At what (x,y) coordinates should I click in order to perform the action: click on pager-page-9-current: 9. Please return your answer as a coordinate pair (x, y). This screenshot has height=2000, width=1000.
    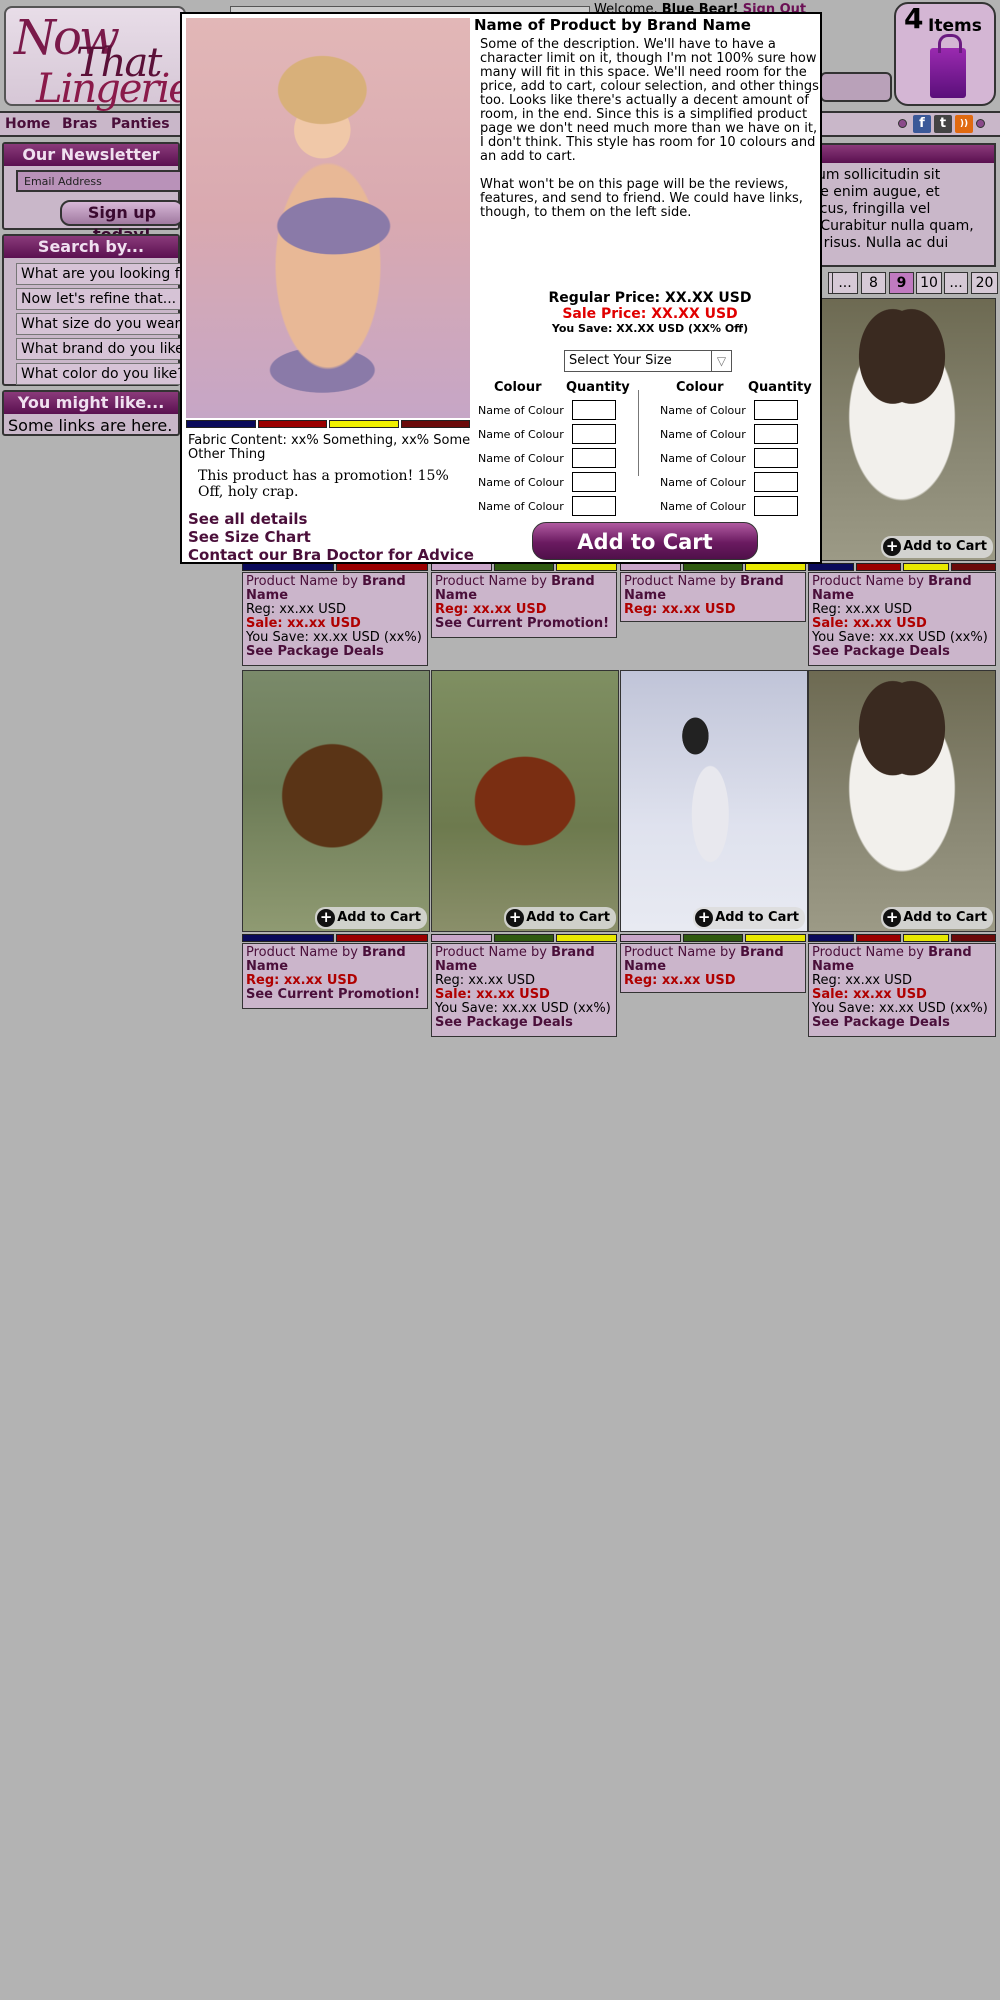
    Looking at the image, I should click on (901, 283).